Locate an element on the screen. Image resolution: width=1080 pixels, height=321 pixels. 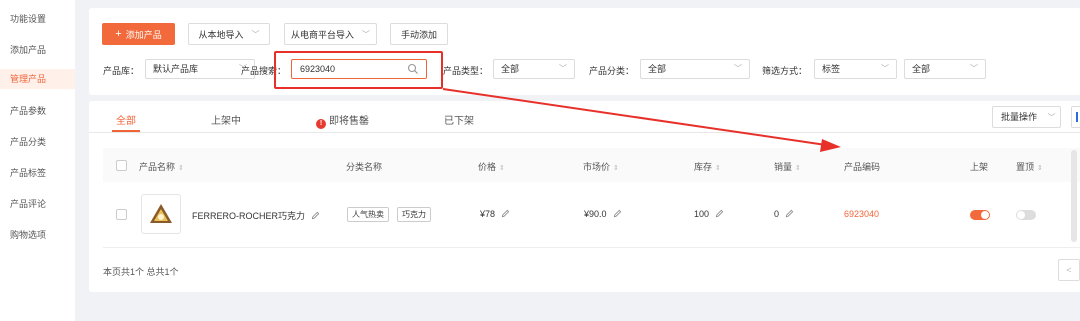
sidebar-item-shopping-options: 购物选项 is located at coordinates (28, 234).